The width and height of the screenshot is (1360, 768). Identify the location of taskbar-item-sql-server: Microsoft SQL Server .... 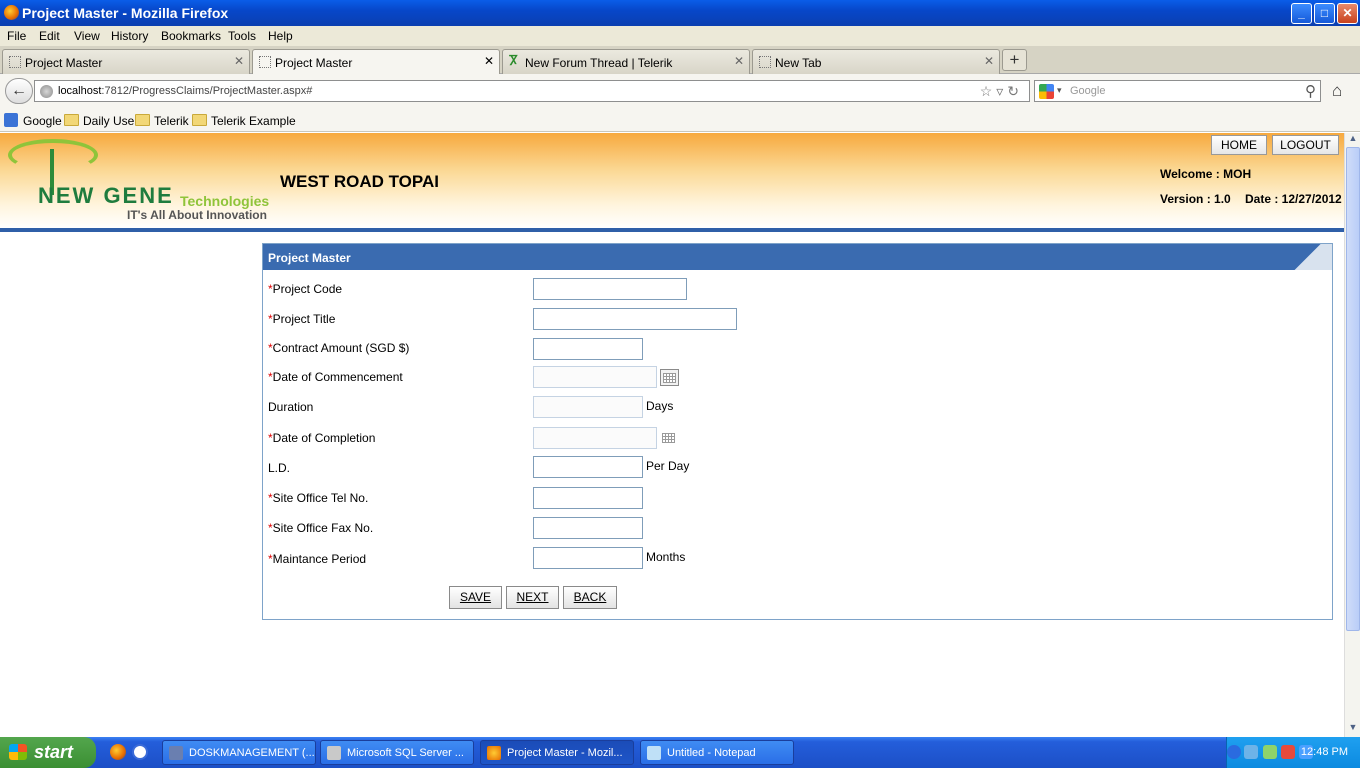
(397, 752).